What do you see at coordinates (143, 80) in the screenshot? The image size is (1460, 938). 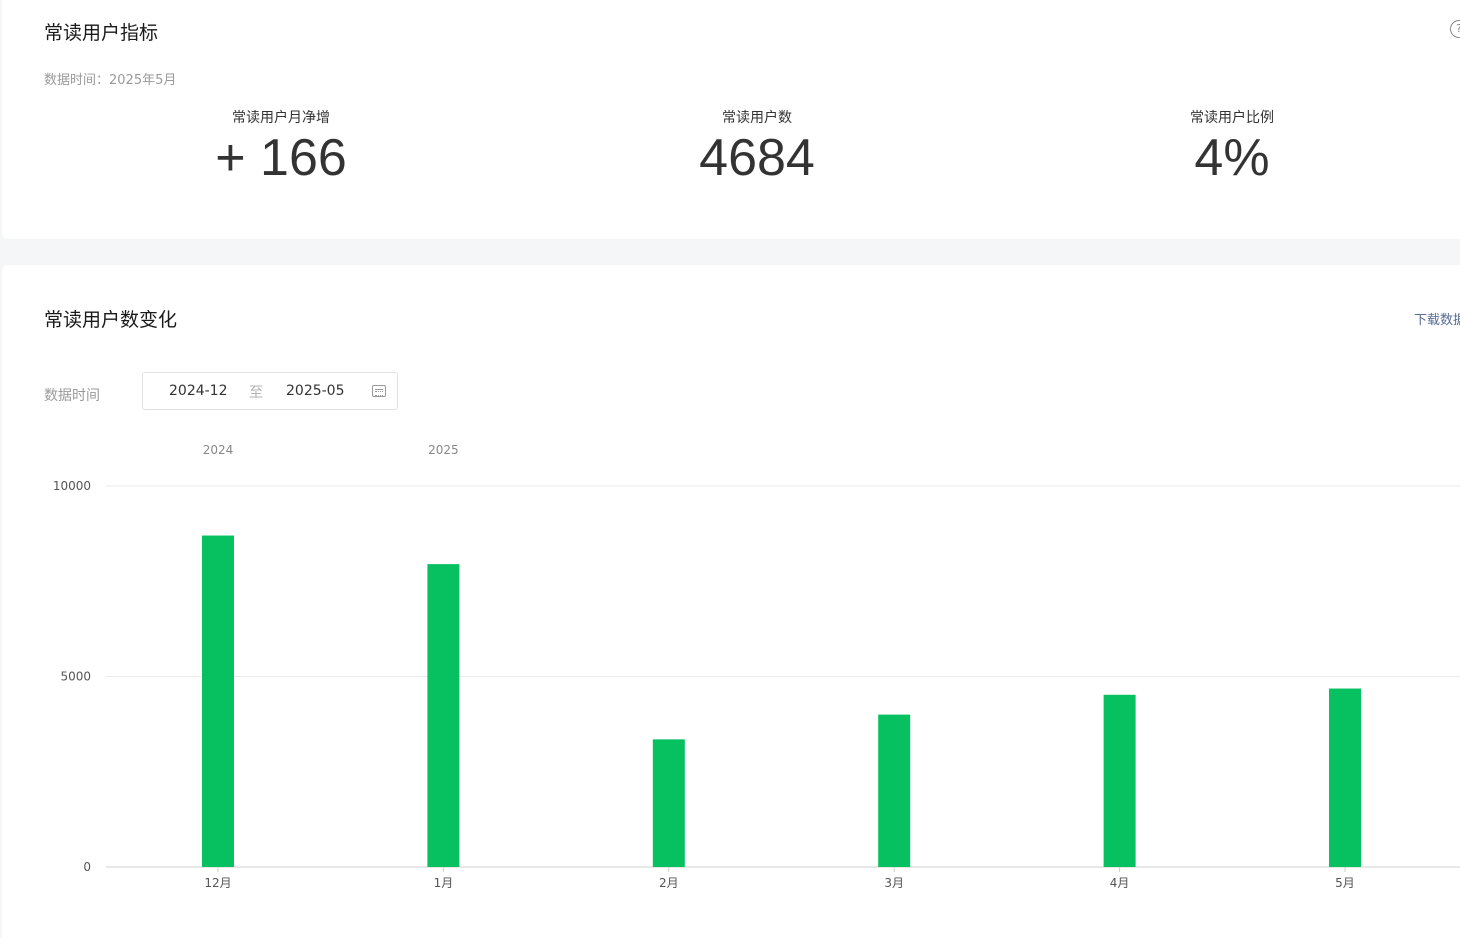 I see `data-time-value: 2025年5月` at bounding box center [143, 80].